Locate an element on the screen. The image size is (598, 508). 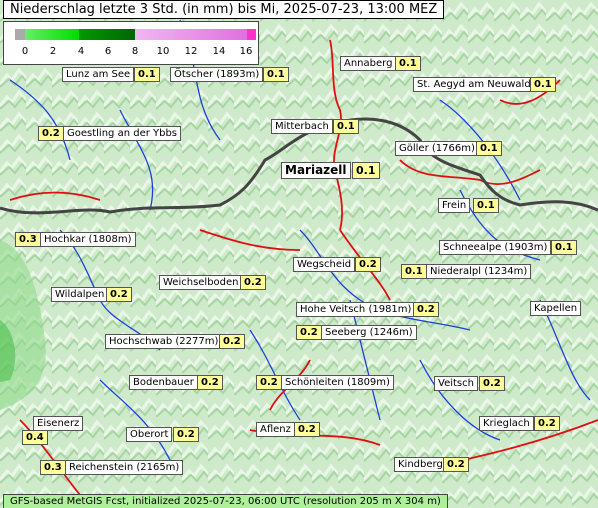
legend-tick: 6 is located at coordinates (108, 51).